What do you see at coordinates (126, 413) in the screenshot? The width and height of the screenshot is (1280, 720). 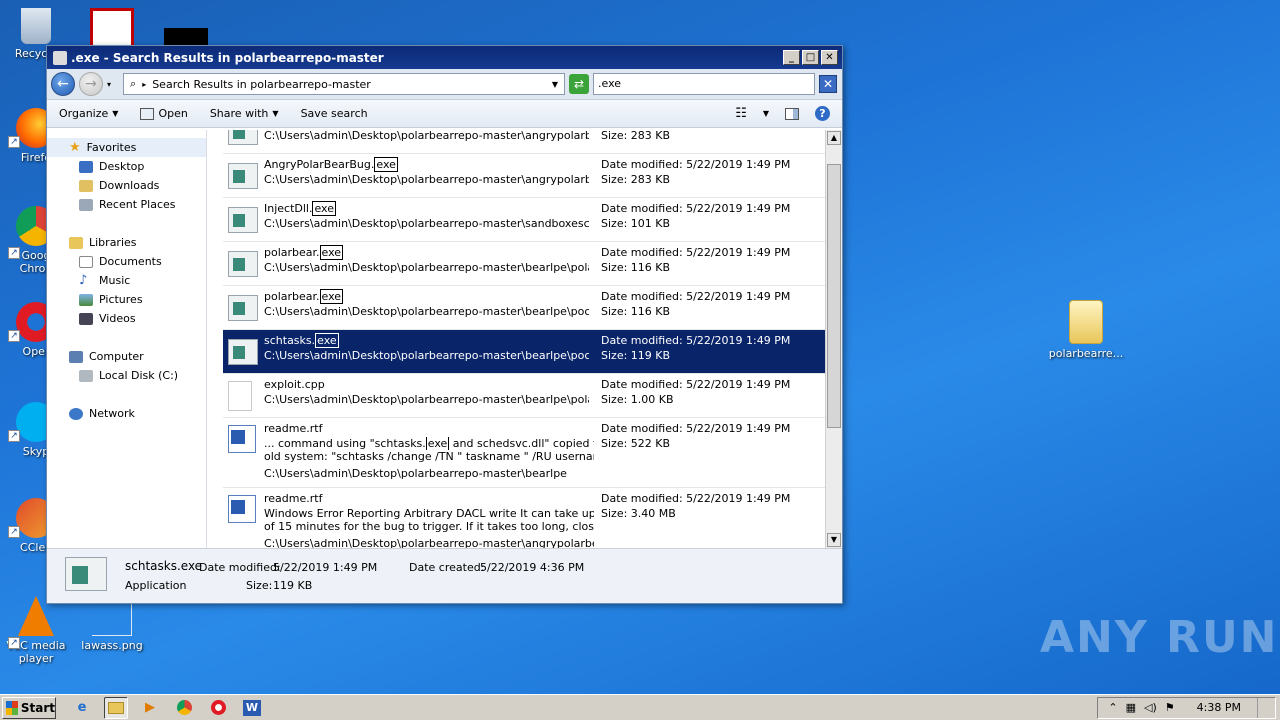 I see `nav-network: Network` at bounding box center [126, 413].